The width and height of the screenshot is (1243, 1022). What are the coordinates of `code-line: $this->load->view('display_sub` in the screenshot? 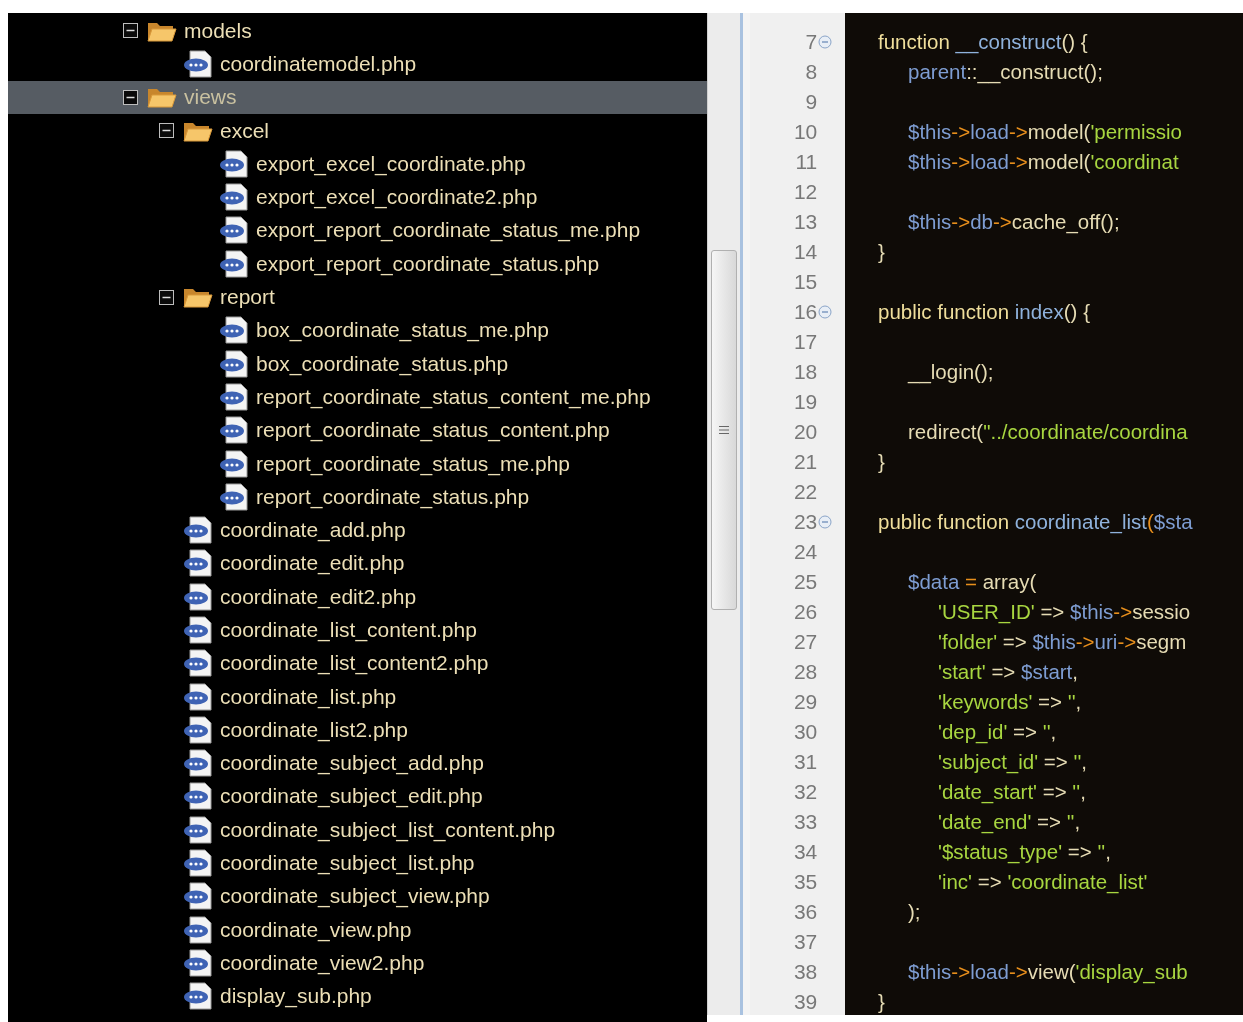 It's located at (1047, 971).